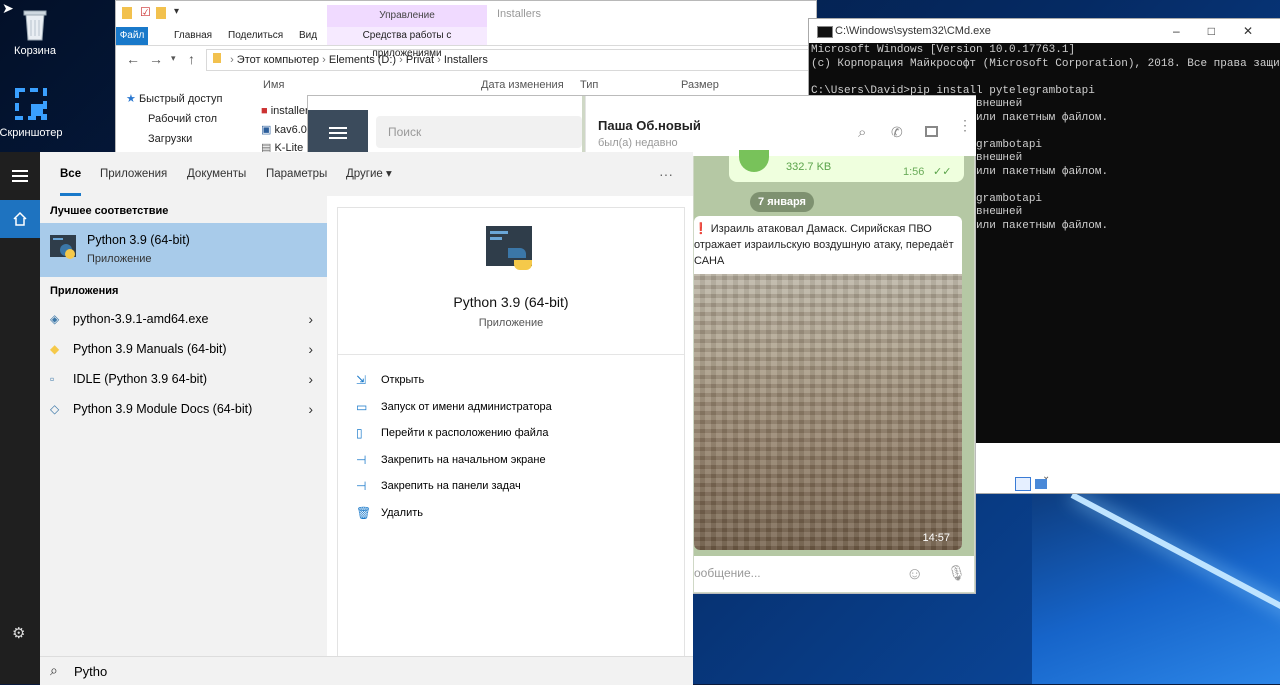  Describe the element at coordinates (846, 166) in the screenshot. I see `file-message: 332.7 KB 1:56 ✓✓` at that location.